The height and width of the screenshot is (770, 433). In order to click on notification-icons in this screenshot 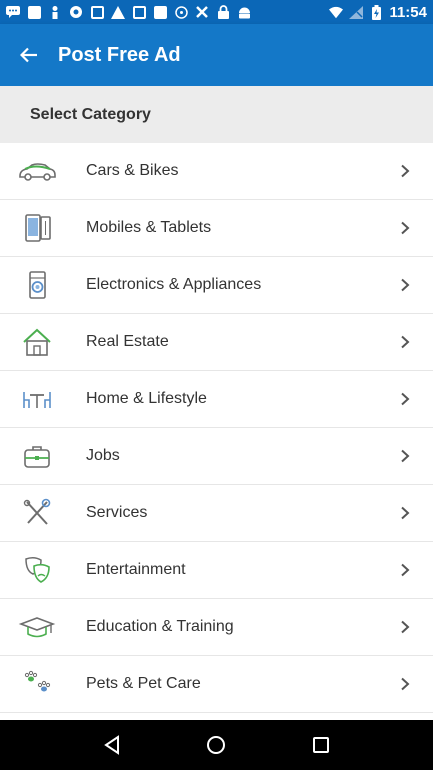, I will do `click(167, 12)`.